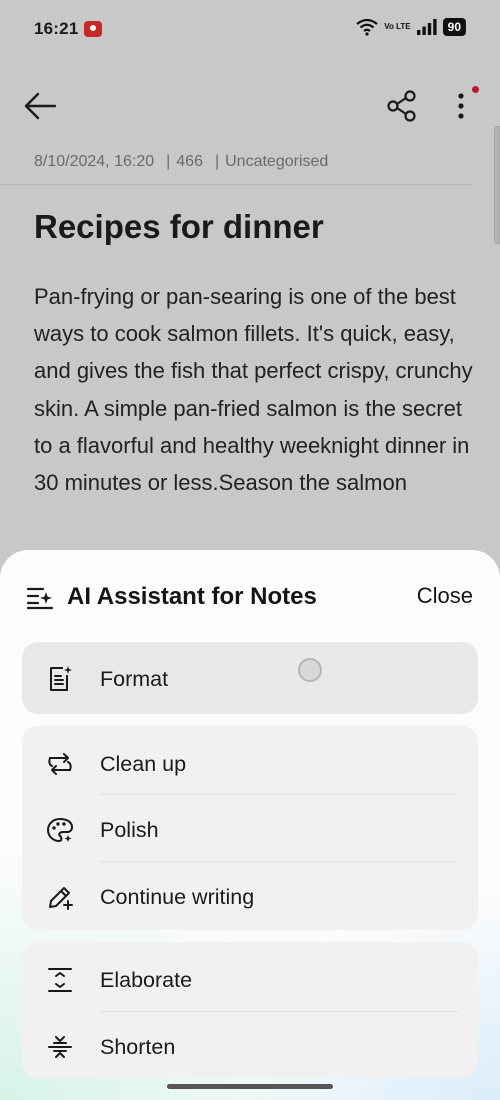 Image resolution: width=500 pixels, height=1100 pixels. Describe the element at coordinates (94, 161) in the screenshot. I see `note-date: 8/10/2024, 16:20` at that location.